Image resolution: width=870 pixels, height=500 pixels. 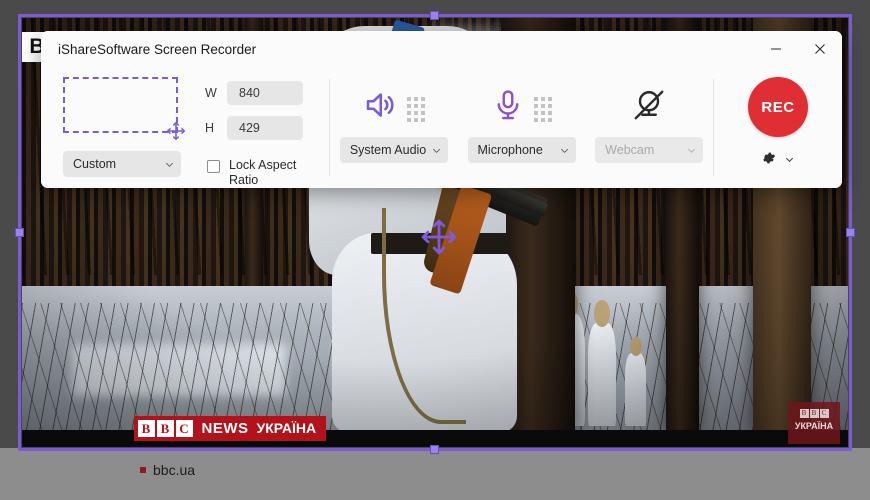 What do you see at coordinates (508, 107) in the screenshot?
I see `microphone-icon` at bounding box center [508, 107].